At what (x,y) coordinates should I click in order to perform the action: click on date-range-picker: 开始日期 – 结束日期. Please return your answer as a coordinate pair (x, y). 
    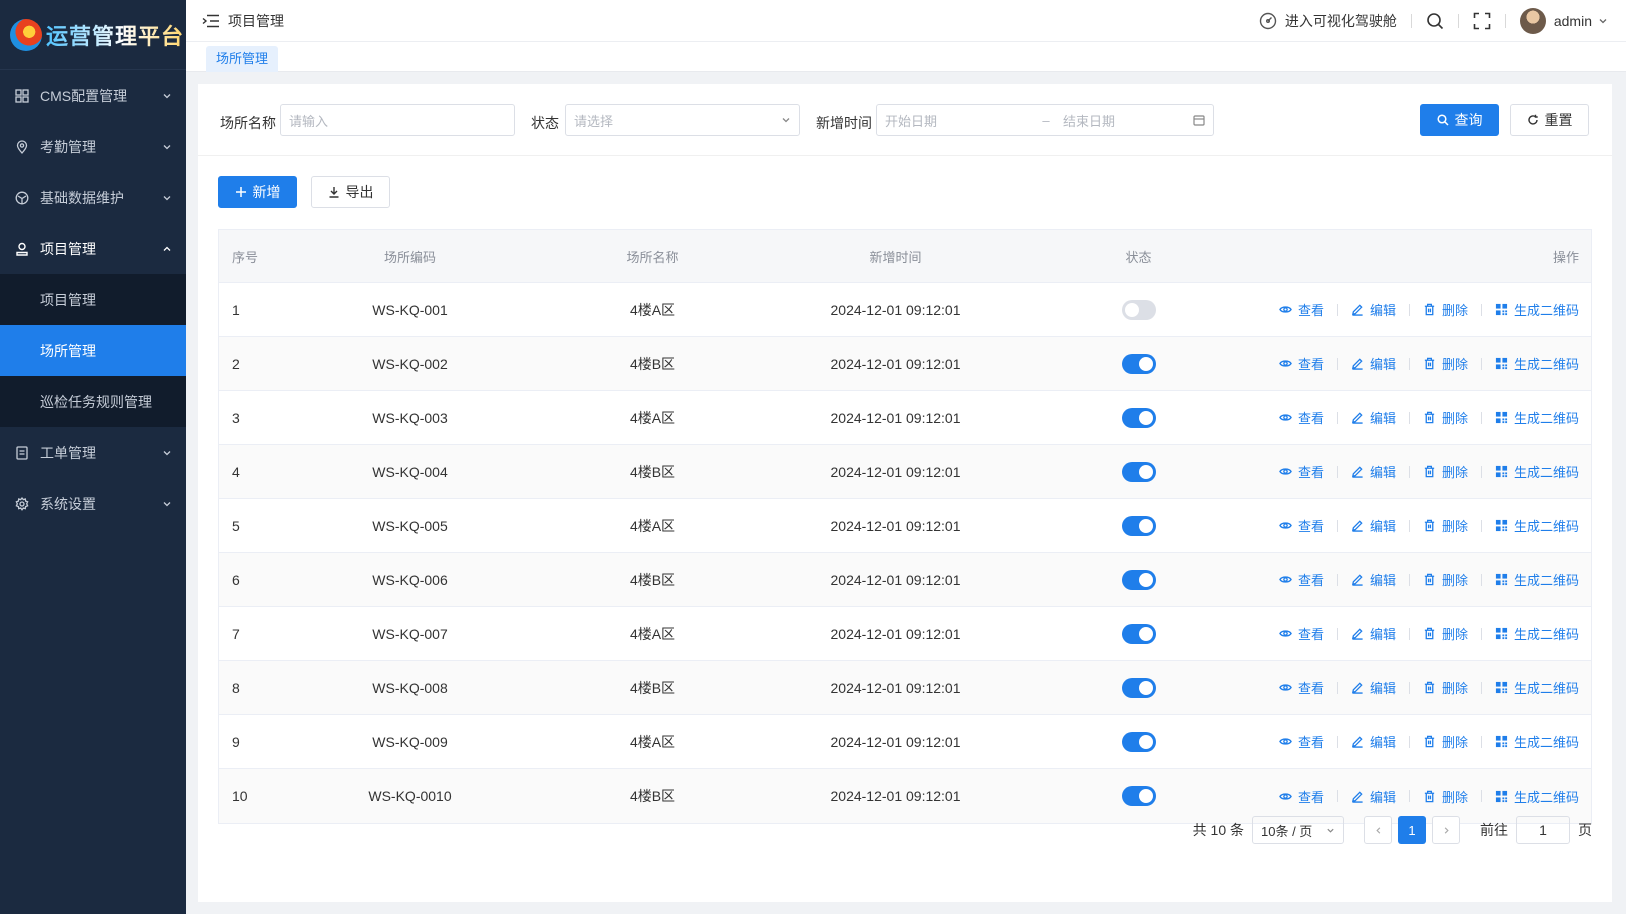
    Looking at the image, I should click on (1045, 120).